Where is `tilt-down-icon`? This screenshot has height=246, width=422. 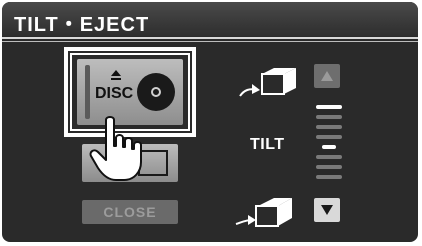
tilt-down-icon is located at coordinates (263, 212).